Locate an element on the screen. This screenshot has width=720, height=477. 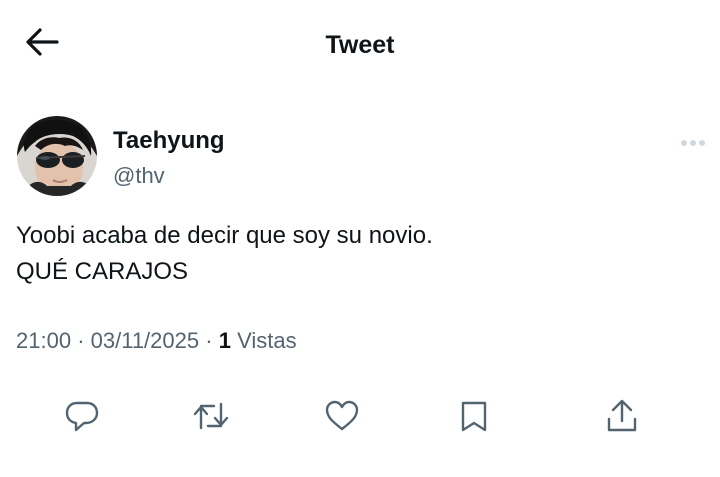
avatar is located at coordinates (57, 156).